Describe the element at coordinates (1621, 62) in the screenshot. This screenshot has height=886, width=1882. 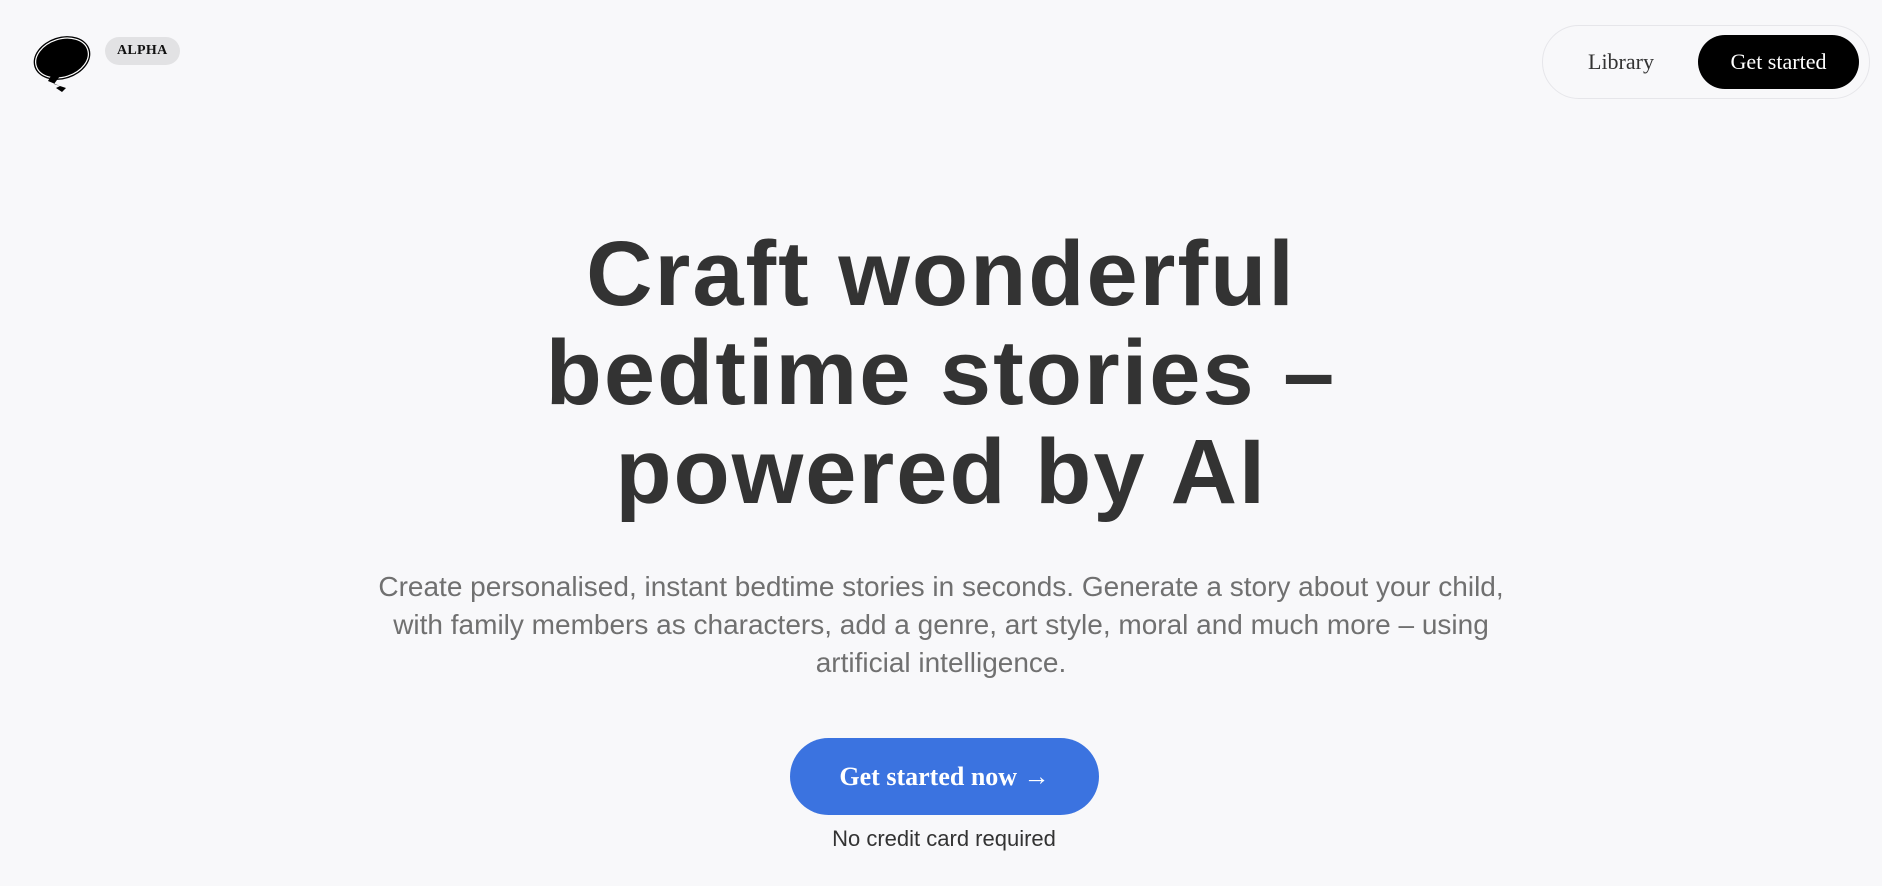
I see `nav-library-link: Library` at that location.